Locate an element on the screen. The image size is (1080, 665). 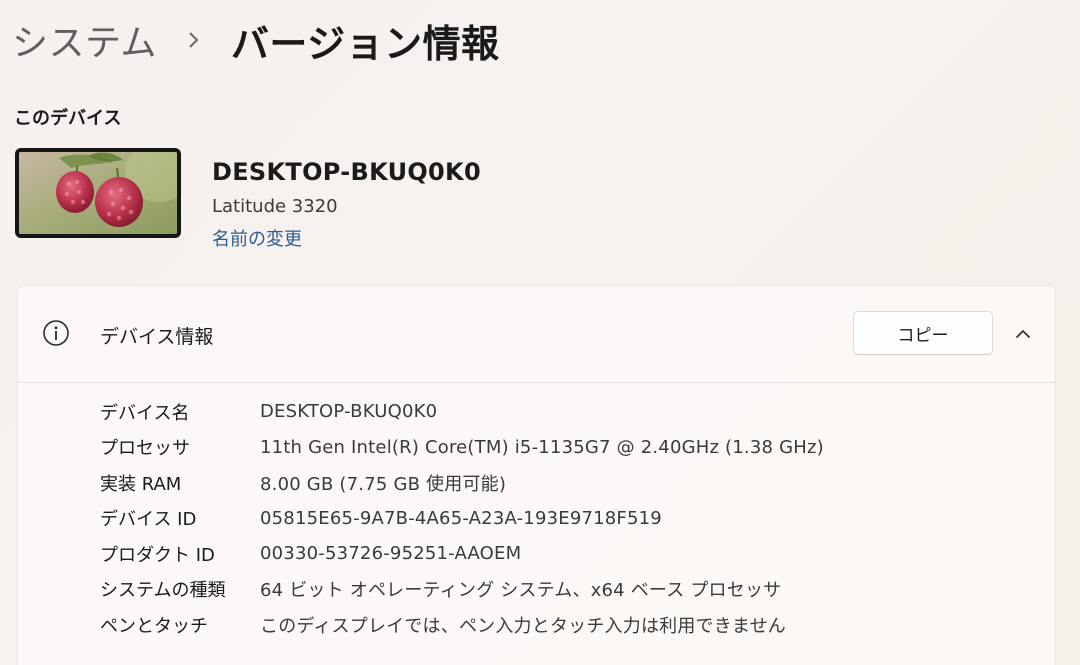
spec-row-pen-touch: ペンとタッチ このディスプレイでは、ペン入力とタッチ入力は利用できません is located at coordinates (462, 625).